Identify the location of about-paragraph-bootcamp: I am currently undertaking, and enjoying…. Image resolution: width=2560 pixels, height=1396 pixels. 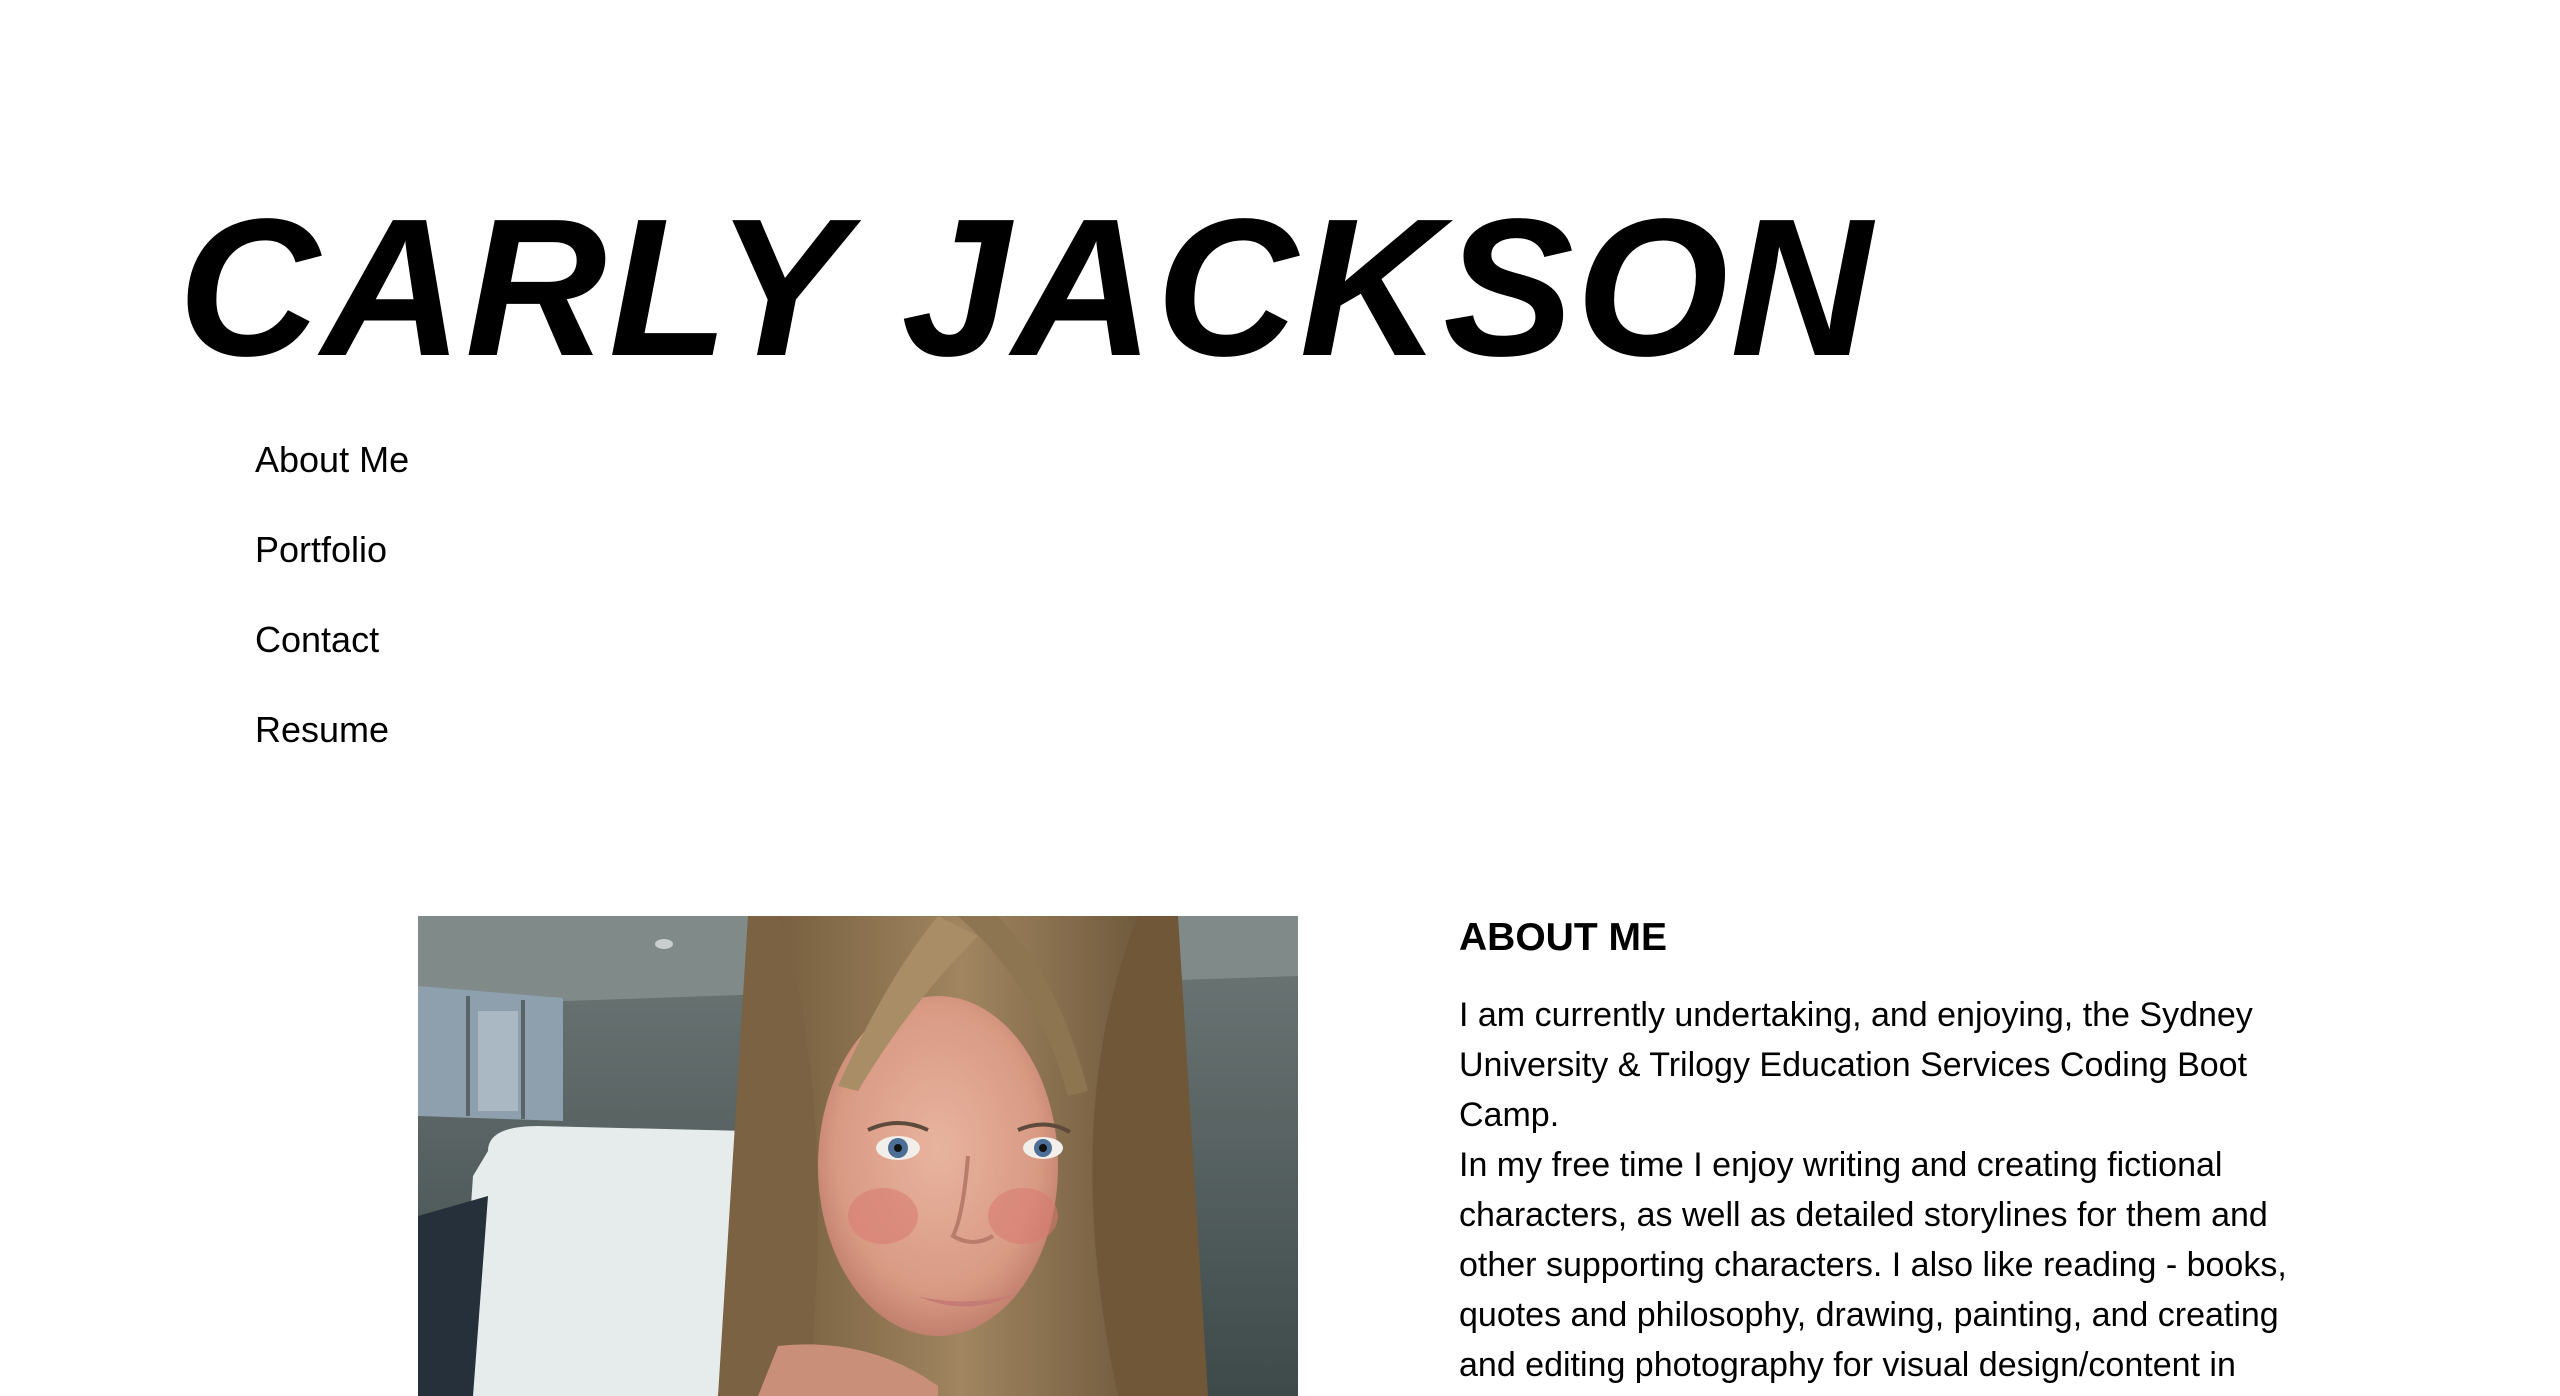
(1856, 1065).